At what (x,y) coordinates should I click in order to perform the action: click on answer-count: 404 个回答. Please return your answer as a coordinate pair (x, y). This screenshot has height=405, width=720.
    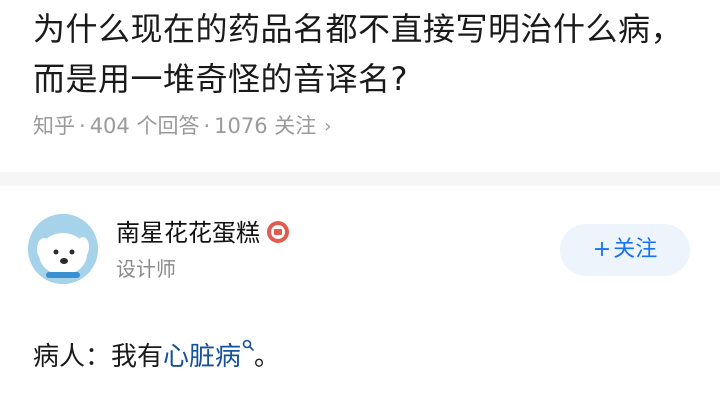
    Looking at the image, I should click on (144, 126).